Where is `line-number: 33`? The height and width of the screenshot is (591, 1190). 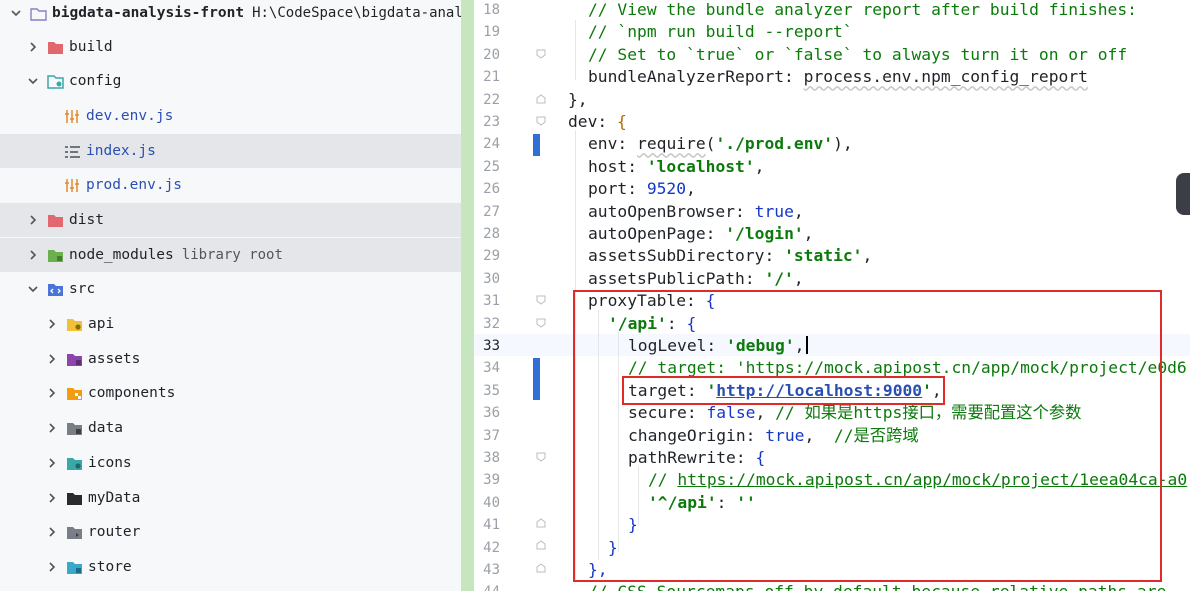
line-number: 33 is located at coordinates (487, 346).